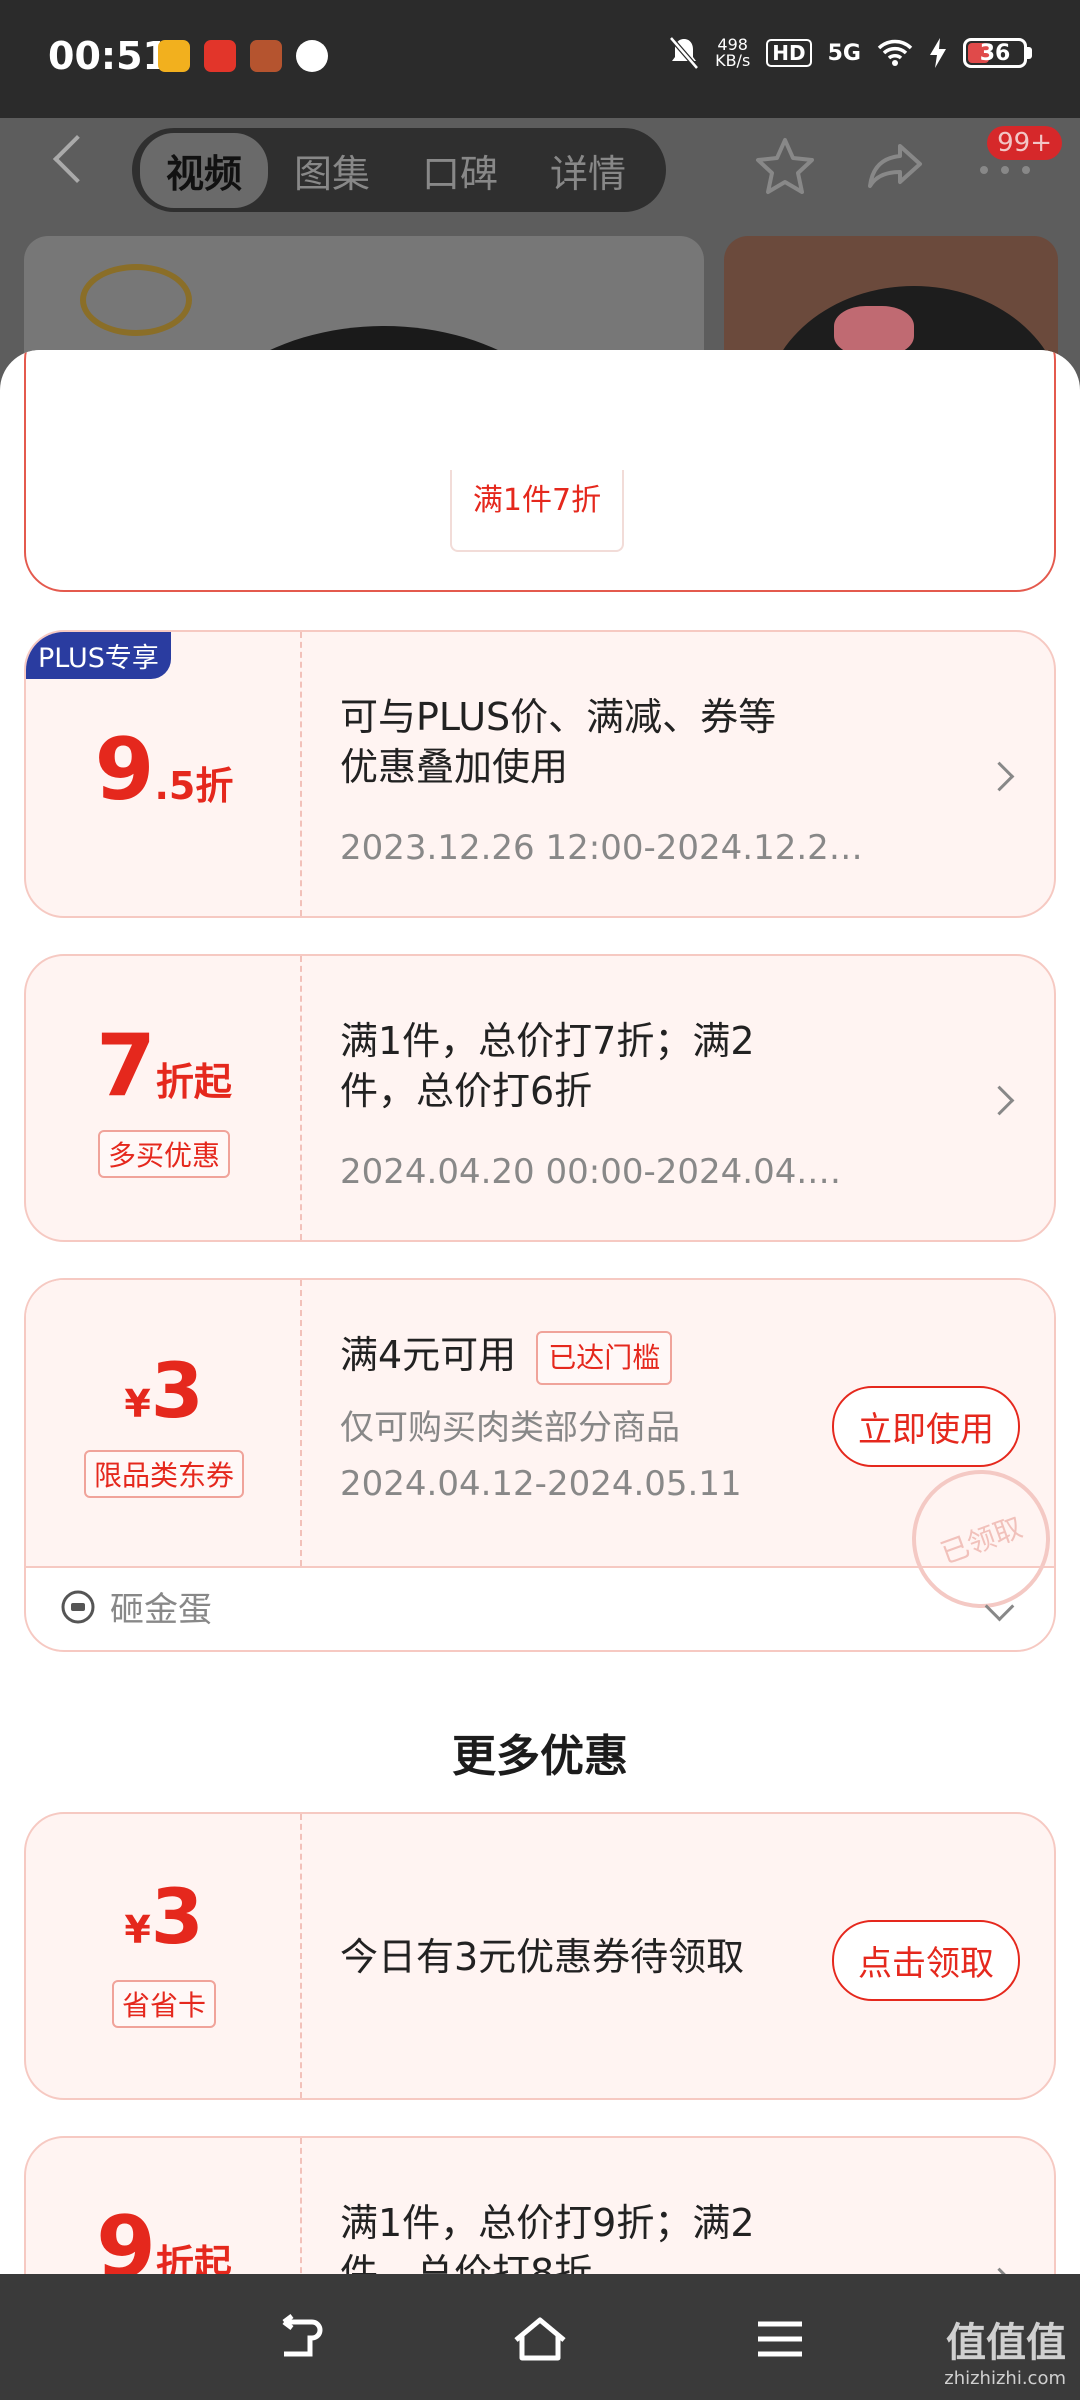 The width and height of the screenshot is (1080, 2400). I want to click on coupon-validity: 2024.04.12-2024.05.11, so click(541, 1484).